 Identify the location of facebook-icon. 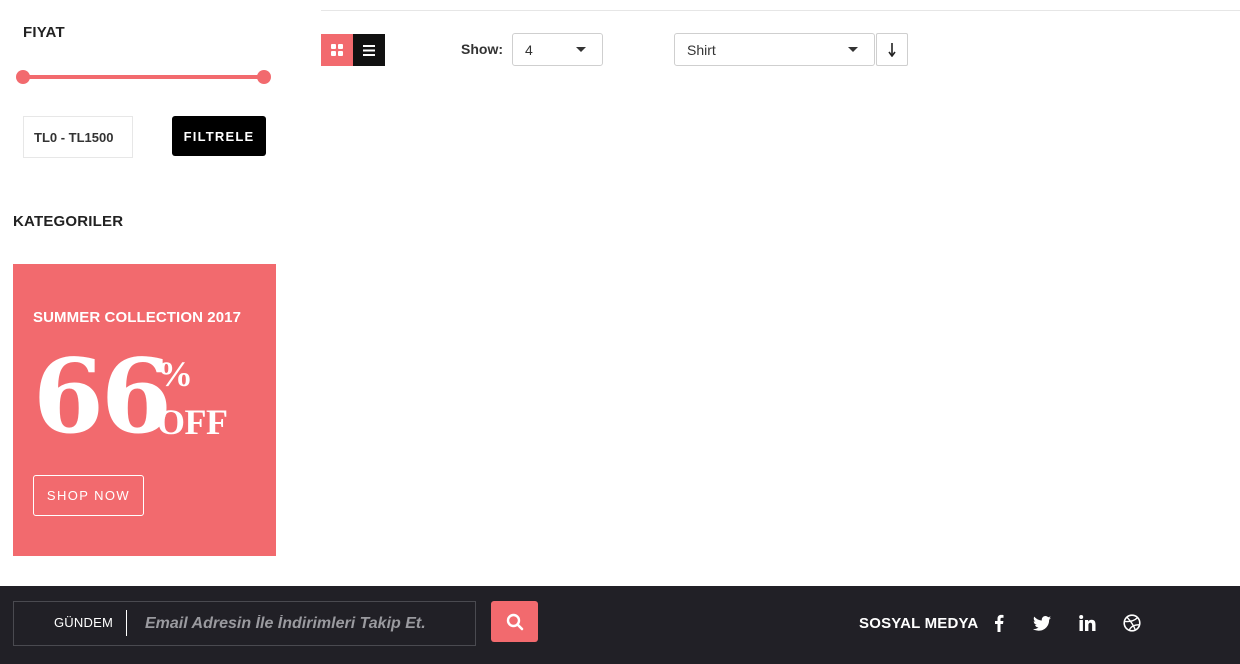
(999, 623).